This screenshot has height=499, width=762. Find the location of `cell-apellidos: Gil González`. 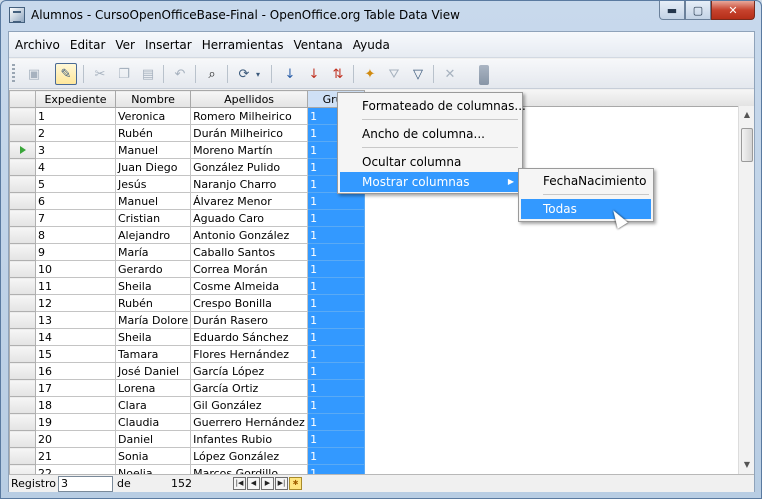

cell-apellidos: Gil González is located at coordinates (249, 405).